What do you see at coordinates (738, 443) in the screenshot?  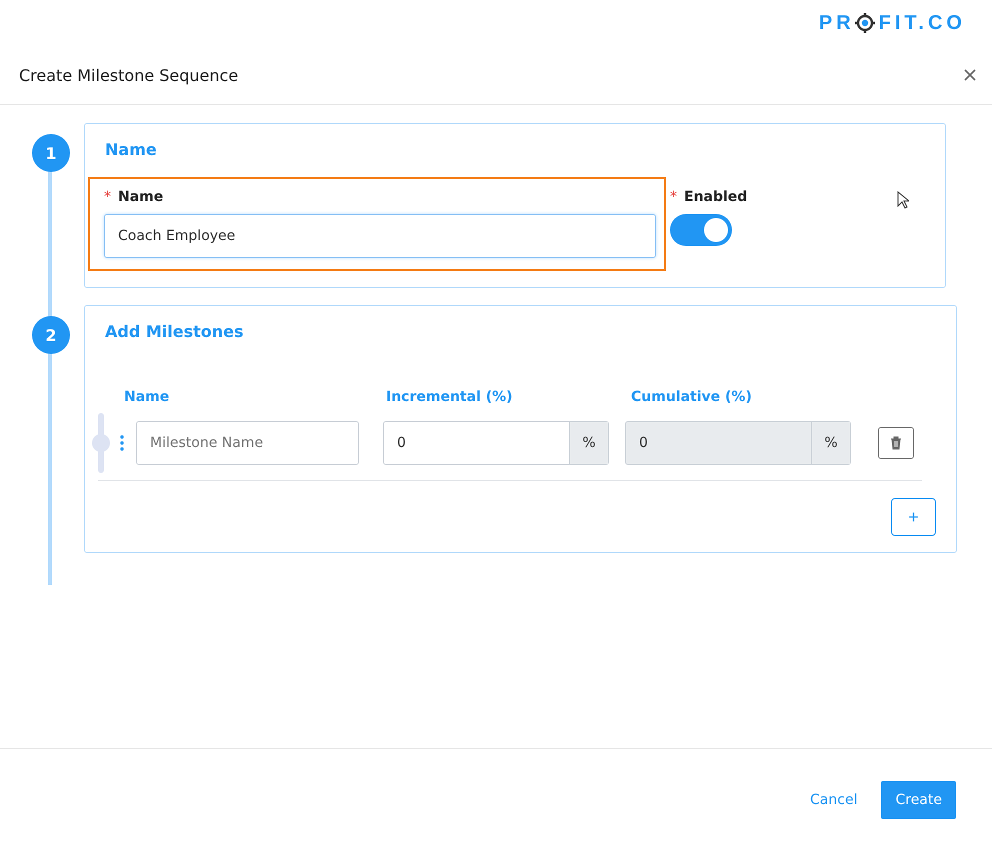 I see `cumulative-field: 0 %` at bounding box center [738, 443].